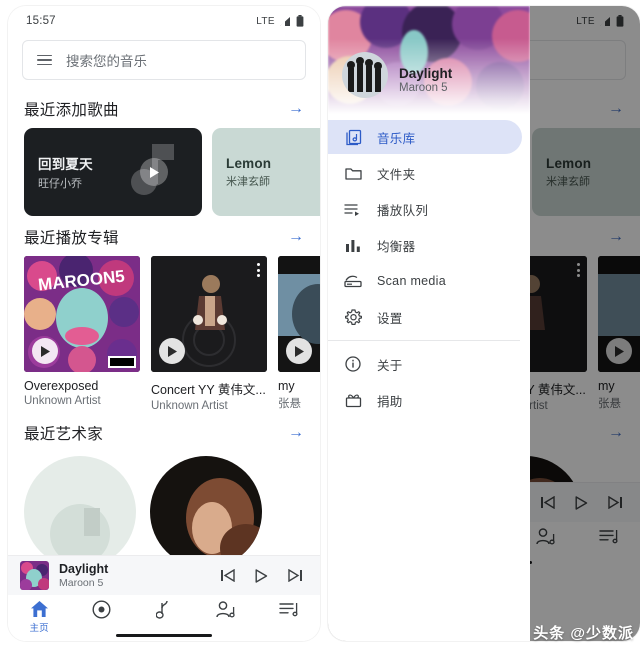  What do you see at coordinates (353, 137) in the screenshot?
I see `library-icon` at bounding box center [353, 137].